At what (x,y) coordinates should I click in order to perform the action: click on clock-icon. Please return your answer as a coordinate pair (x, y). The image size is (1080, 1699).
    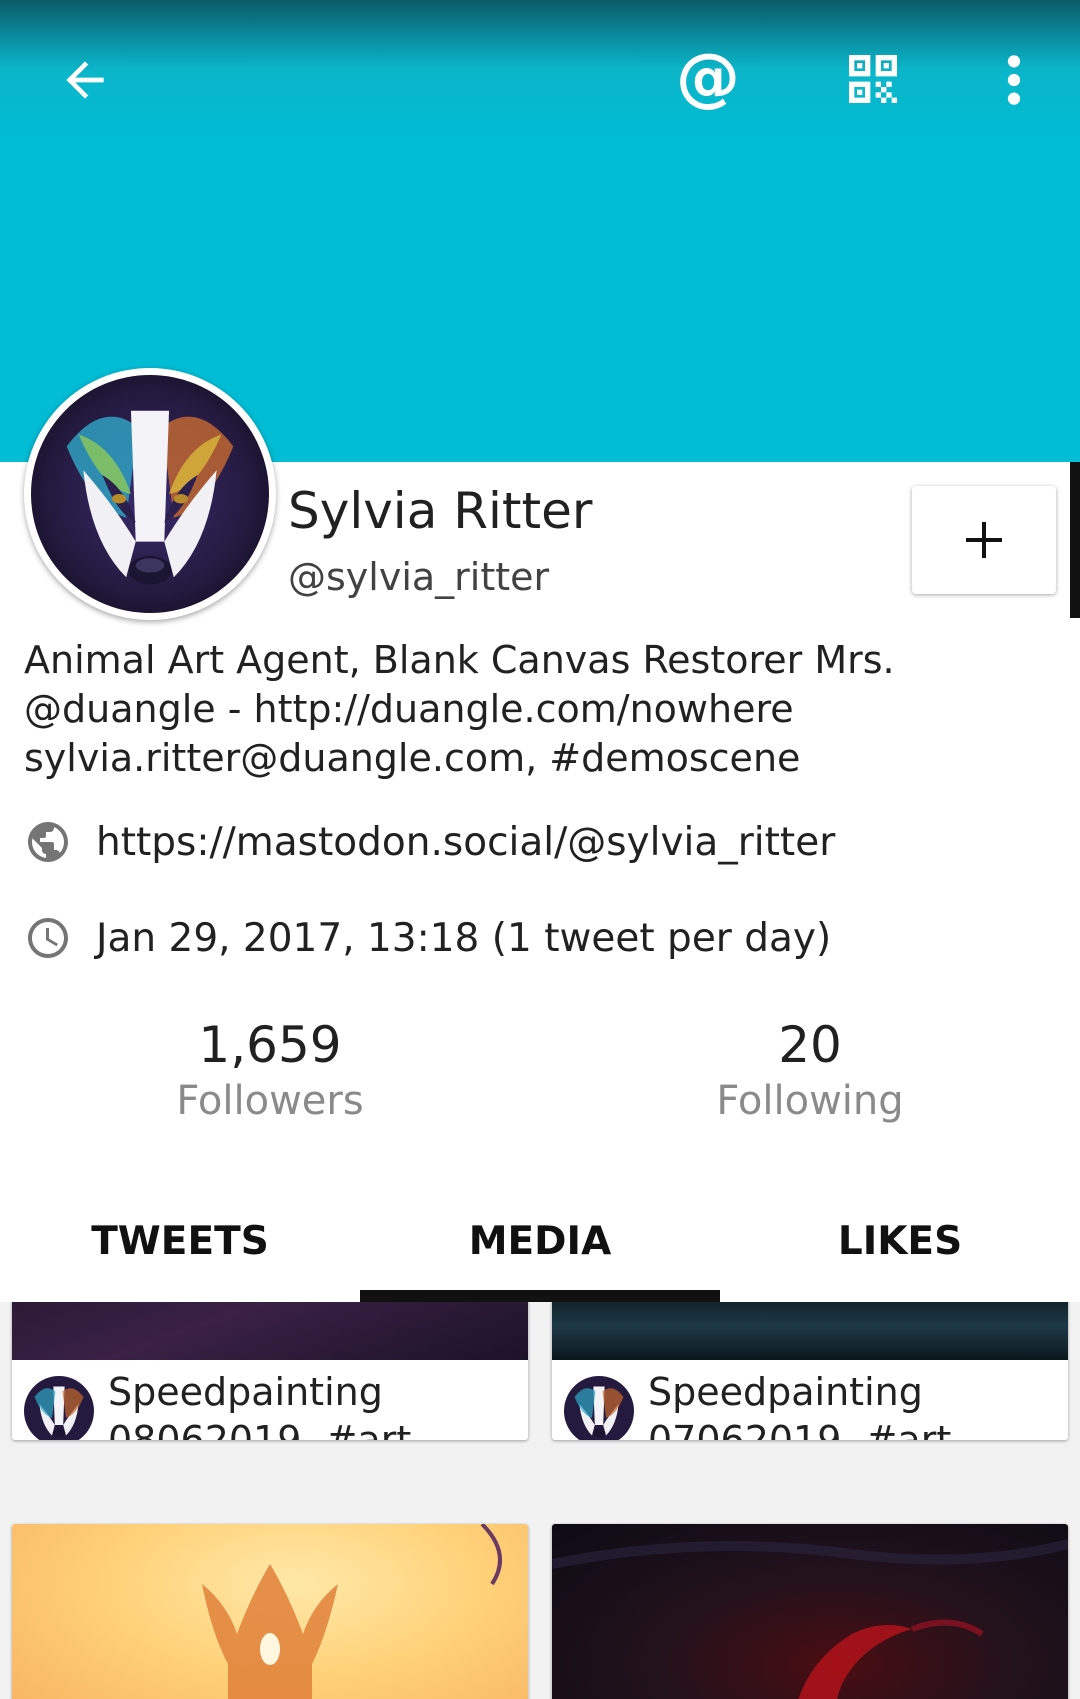
    Looking at the image, I should click on (48, 938).